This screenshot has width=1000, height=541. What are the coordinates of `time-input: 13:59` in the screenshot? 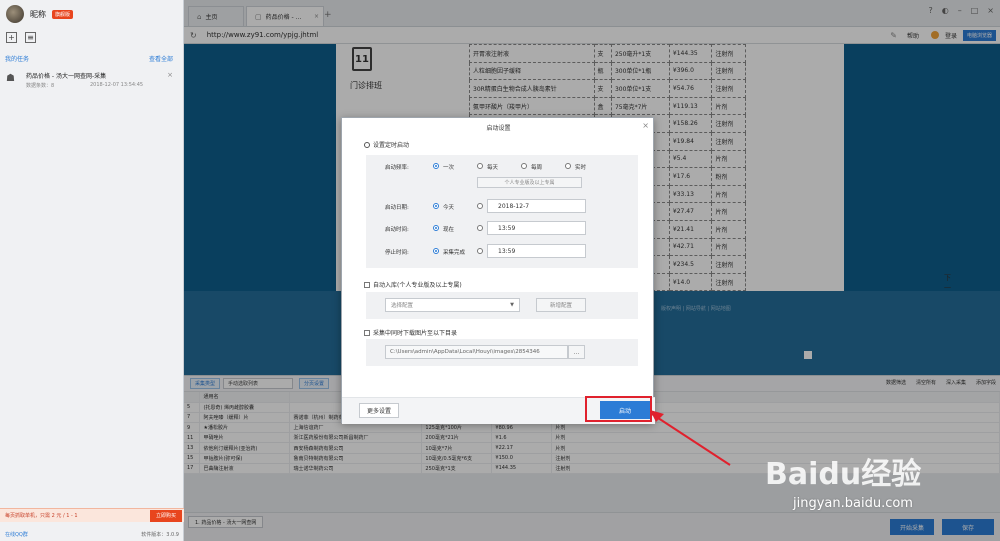 It's located at (536, 228).